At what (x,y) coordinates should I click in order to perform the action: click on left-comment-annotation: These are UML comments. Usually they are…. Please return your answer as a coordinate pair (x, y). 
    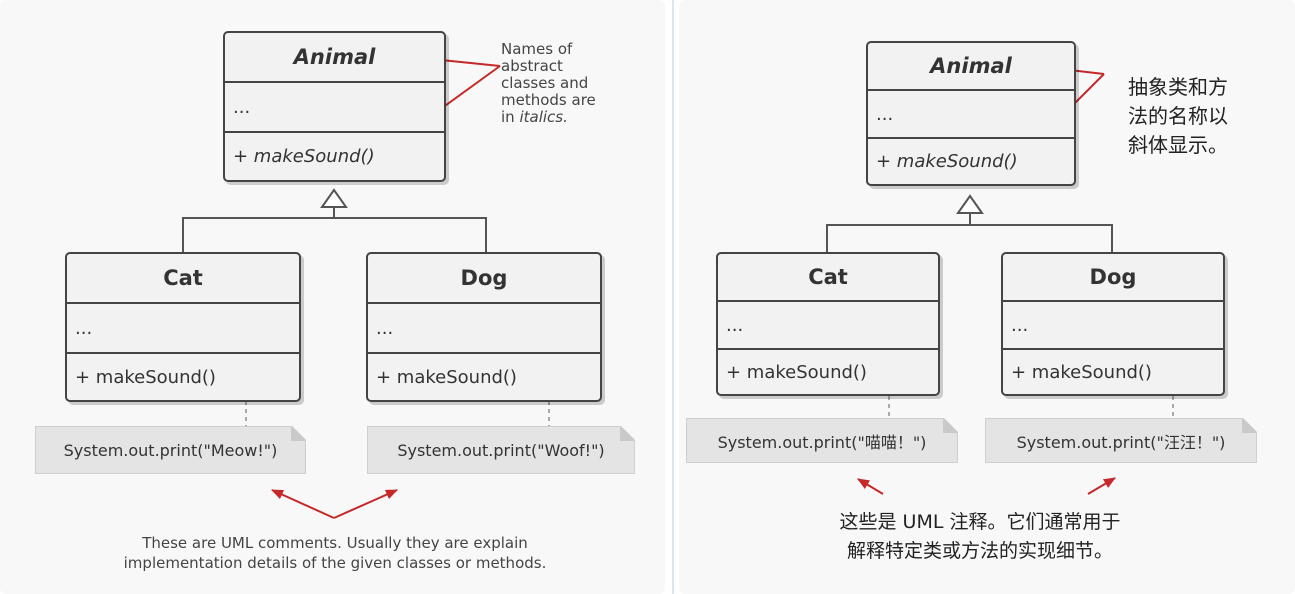
    Looking at the image, I should click on (335, 553).